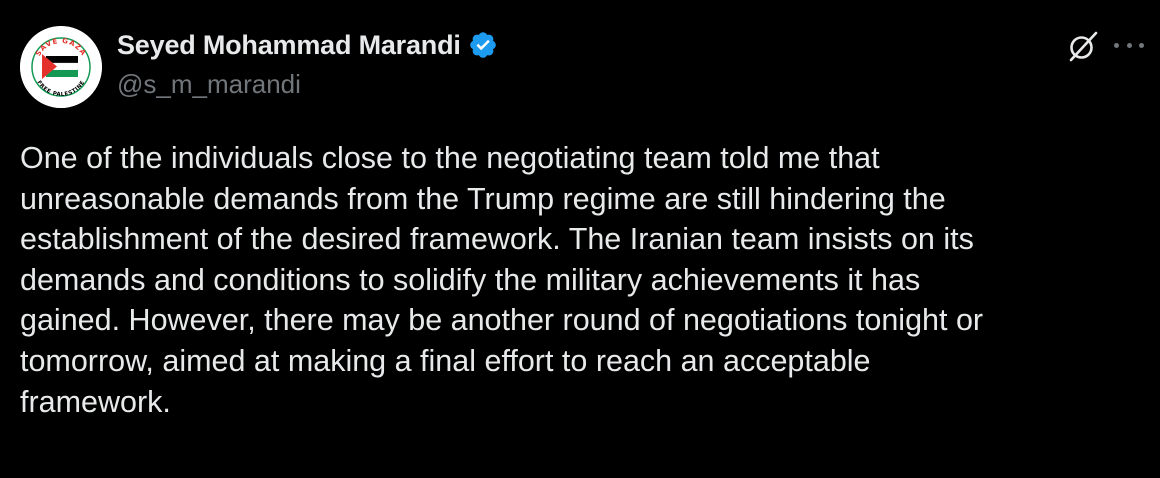  I want to click on tweet-text-line: framework., so click(95, 401).